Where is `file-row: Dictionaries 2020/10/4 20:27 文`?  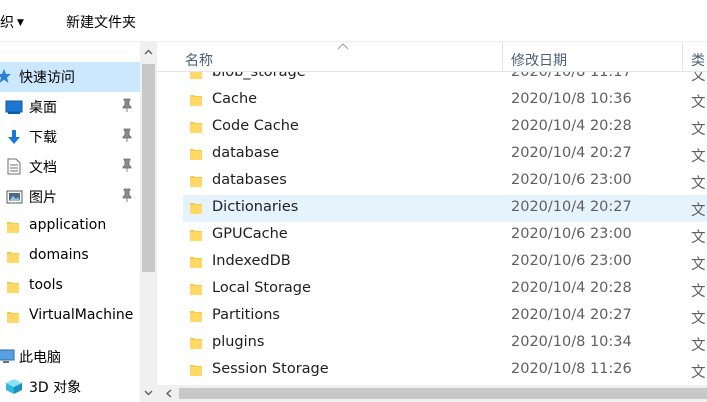
file-row: Dictionaries 2020/10/4 20:27 文 is located at coordinates (445, 208).